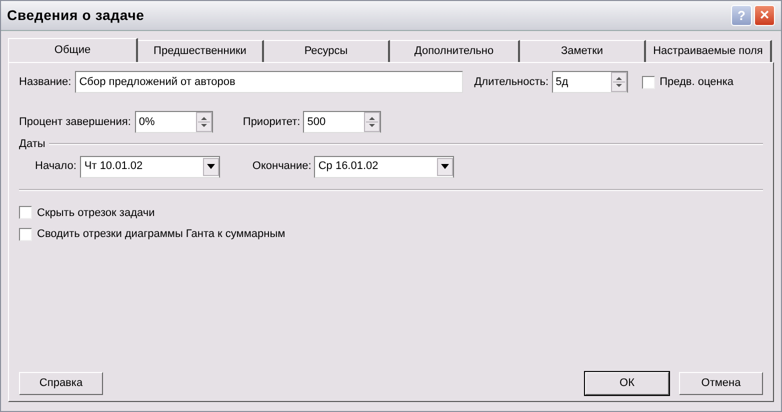 The image size is (782, 412). I want to click on tab: Общие, so click(73, 50).